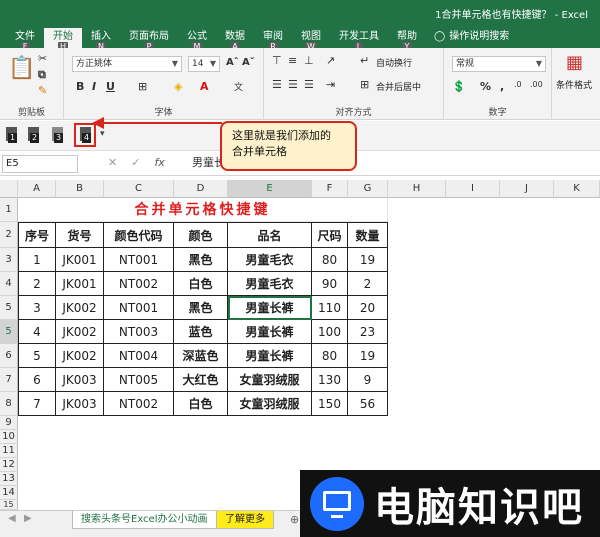 Image resolution: width=600 pixels, height=537 pixels. What do you see at coordinates (21, 68) in the screenshot?
I see `paste-icon: 📋` at bounding box center [21, 68].